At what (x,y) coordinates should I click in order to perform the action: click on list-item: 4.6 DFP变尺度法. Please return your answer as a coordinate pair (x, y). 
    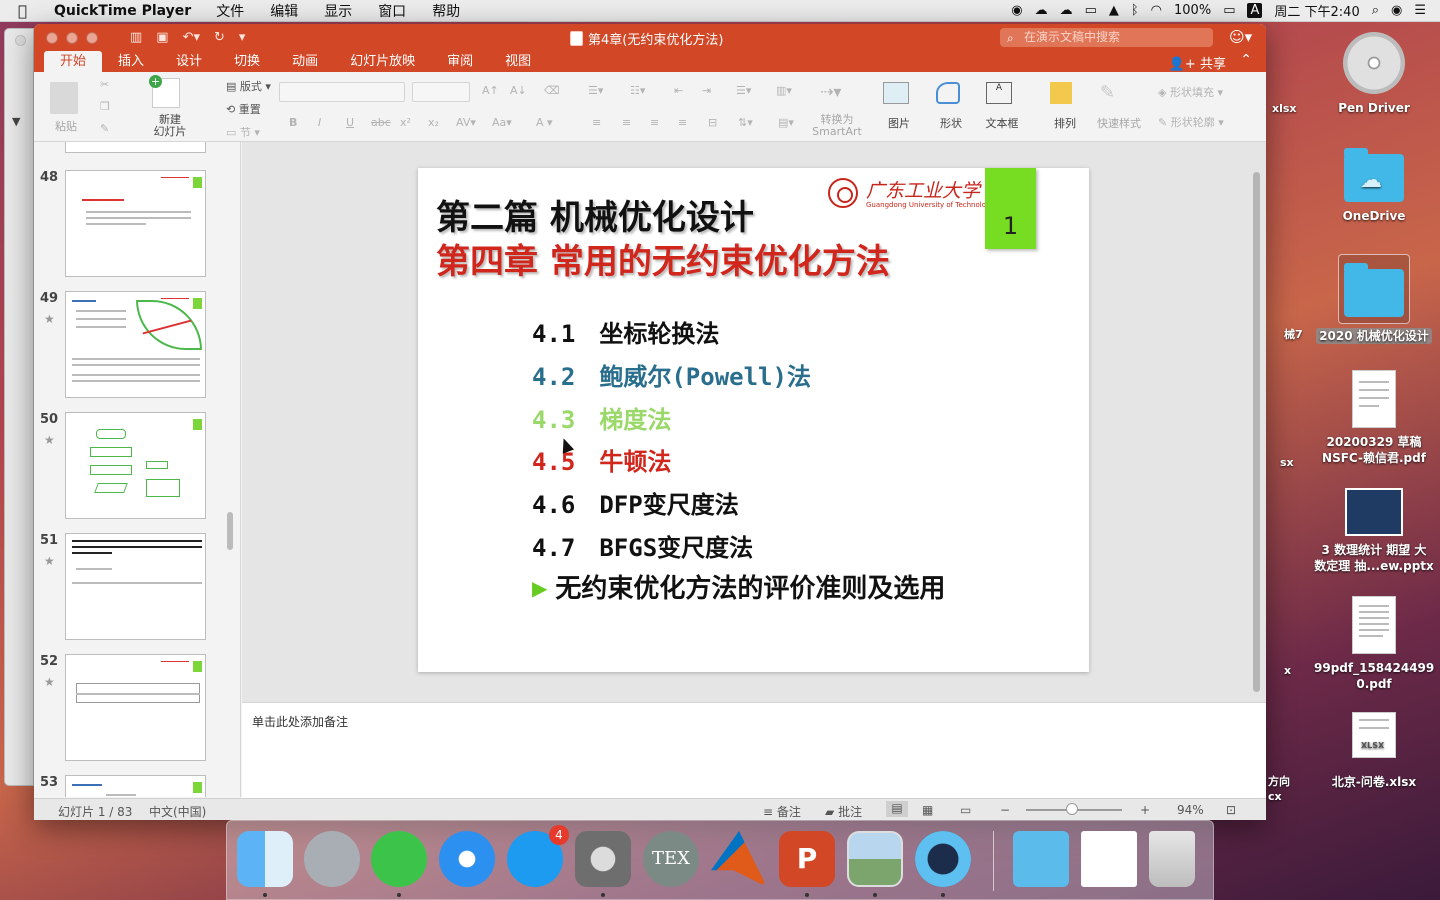
    Looking at the image, I should click on (635, 502).